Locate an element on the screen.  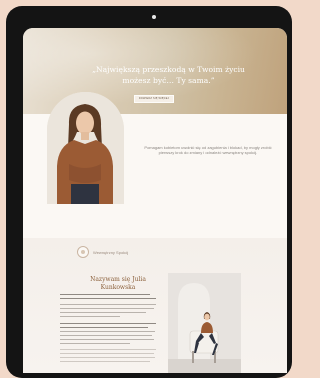
woman-portrait-image is located at coordinates (85, 148).